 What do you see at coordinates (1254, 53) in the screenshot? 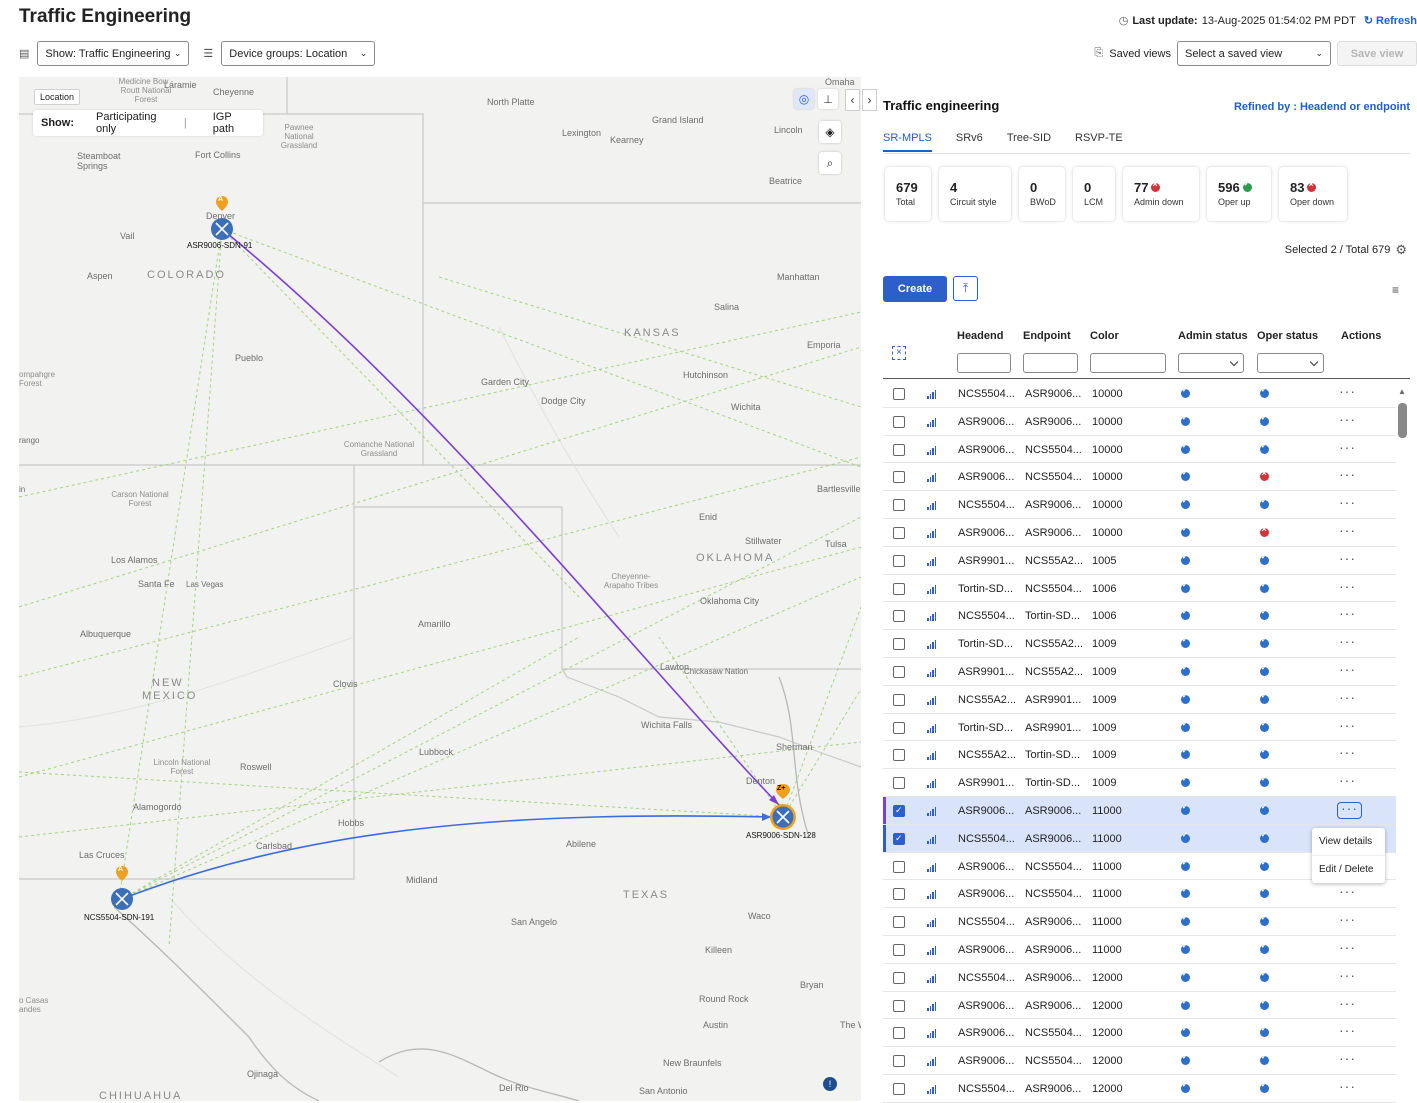
I see `saved-view-select: Select a saved view ⌄` at bounding box center [1254, 53].